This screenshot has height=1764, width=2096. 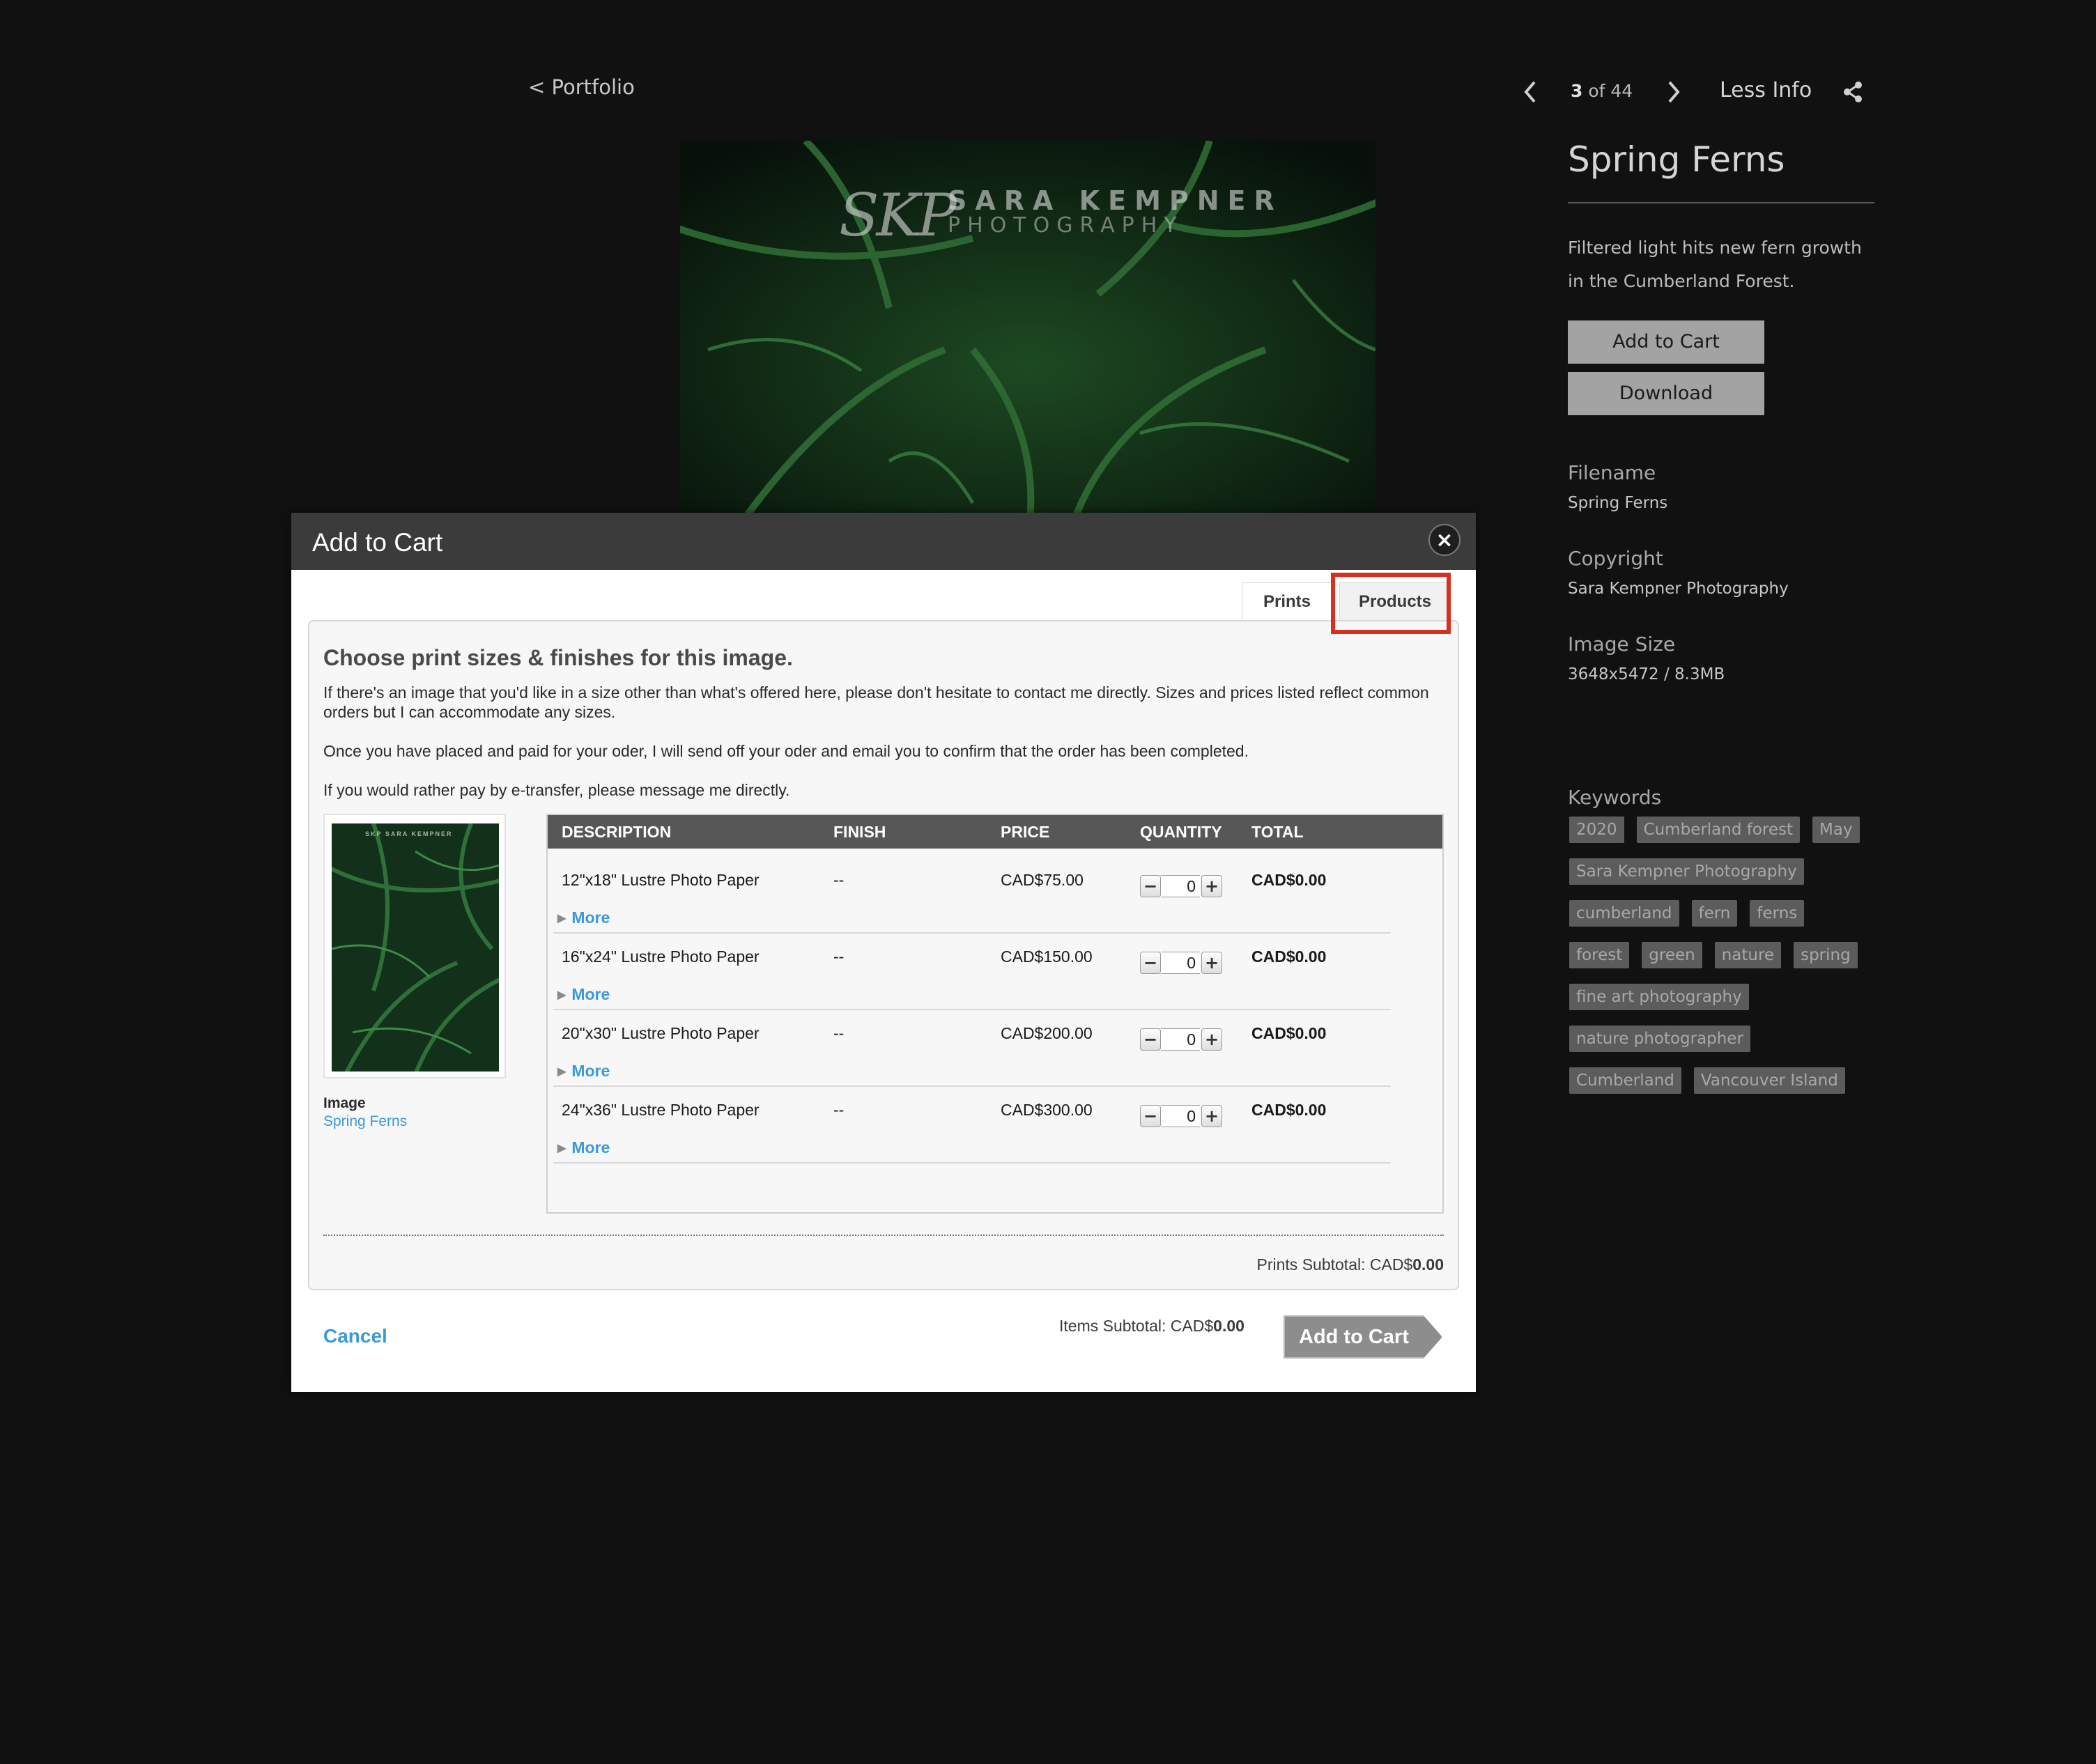 I want to click on share-icon, so click(x=1853, y=92).